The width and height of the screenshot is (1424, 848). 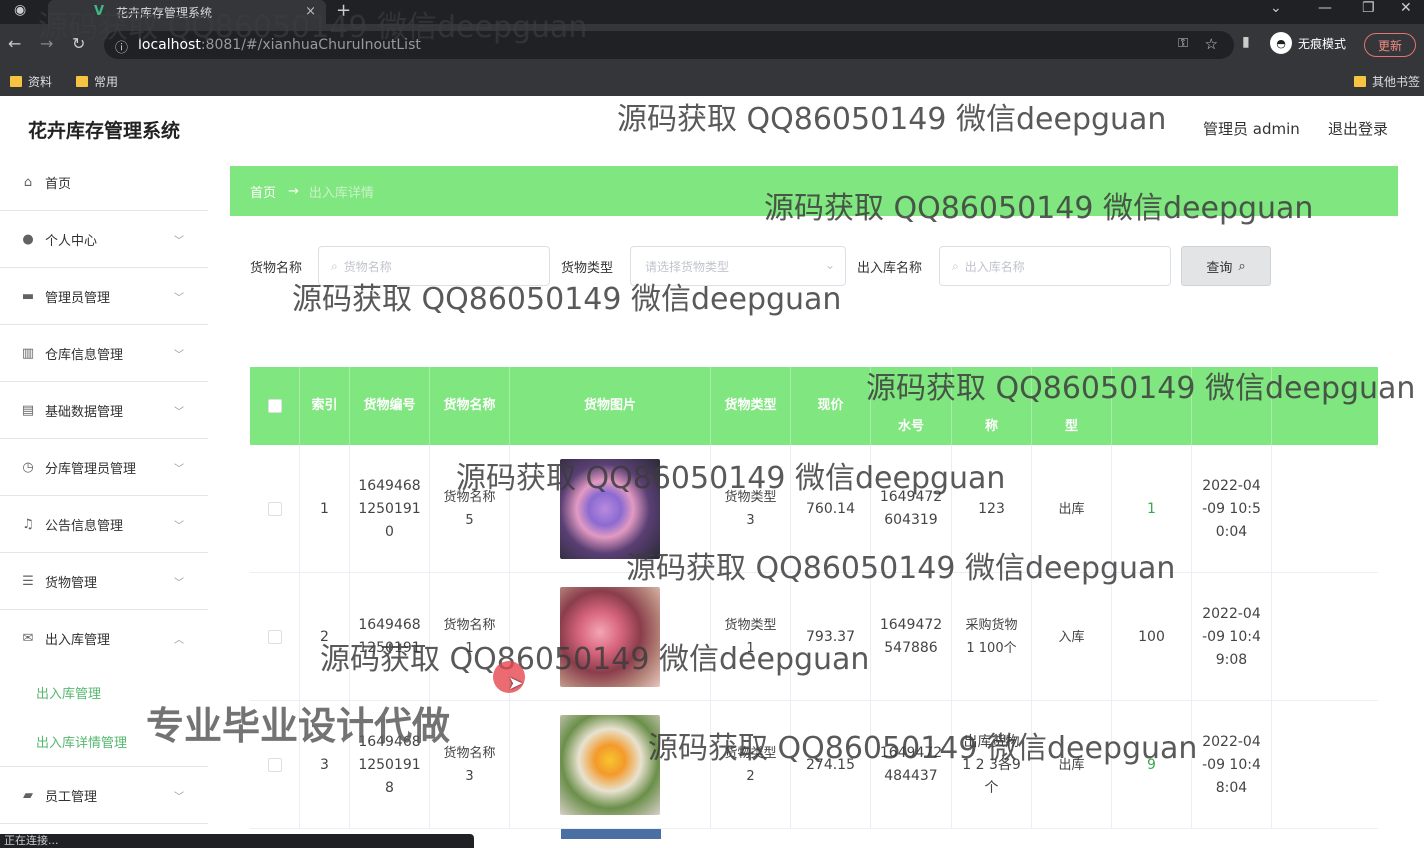 What do you see at coordinates (751, 406) in the screenshot?
I see `col-goods-type: 货物类型` at bounding box center [751, 406].